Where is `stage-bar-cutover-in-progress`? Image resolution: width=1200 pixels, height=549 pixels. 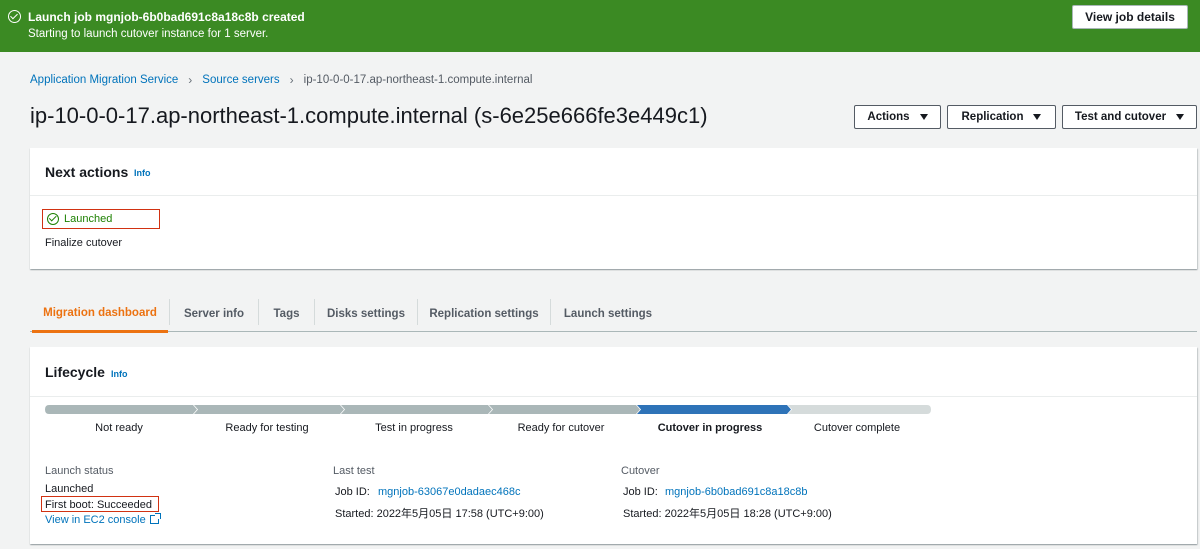
stage-bar-cutover-in-progress is located at coordinates (714, 409).